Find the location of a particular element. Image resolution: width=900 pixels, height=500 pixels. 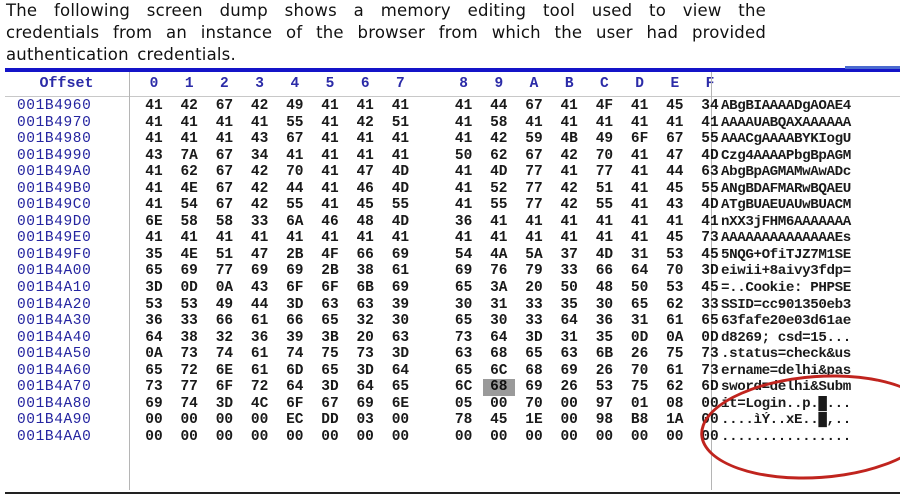

column-header-1: 1 is located at coordinates (189, 84).